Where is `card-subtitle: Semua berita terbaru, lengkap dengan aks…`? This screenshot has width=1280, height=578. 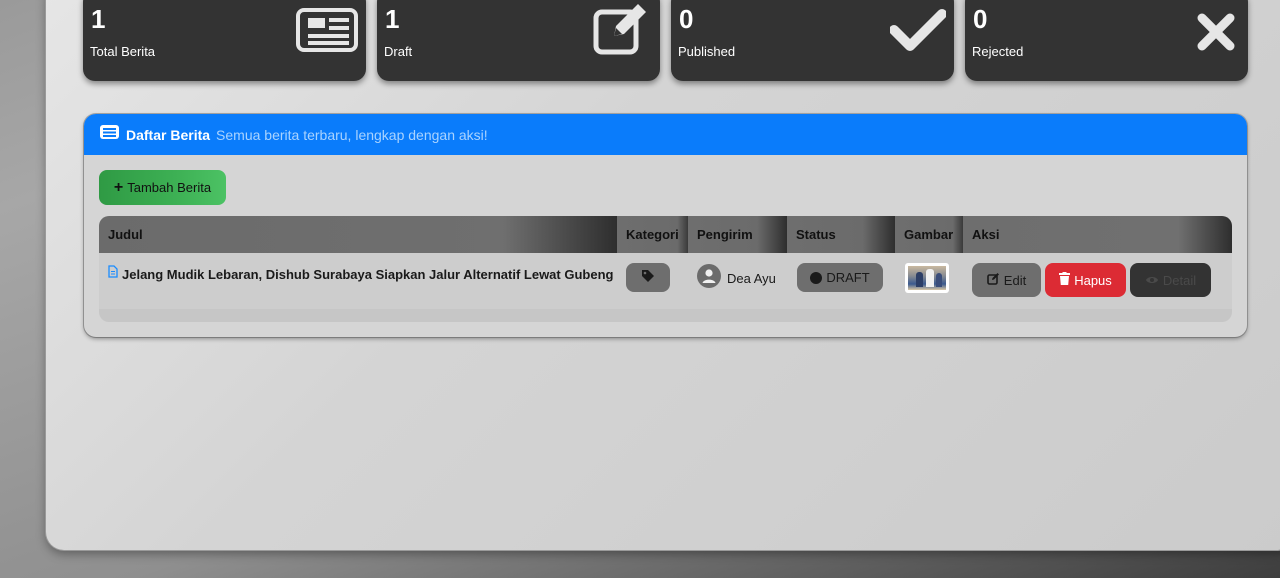 card-subtitle: Semua berita terbaru, lengkap dengan aks… is located at coordinates (352, 134).